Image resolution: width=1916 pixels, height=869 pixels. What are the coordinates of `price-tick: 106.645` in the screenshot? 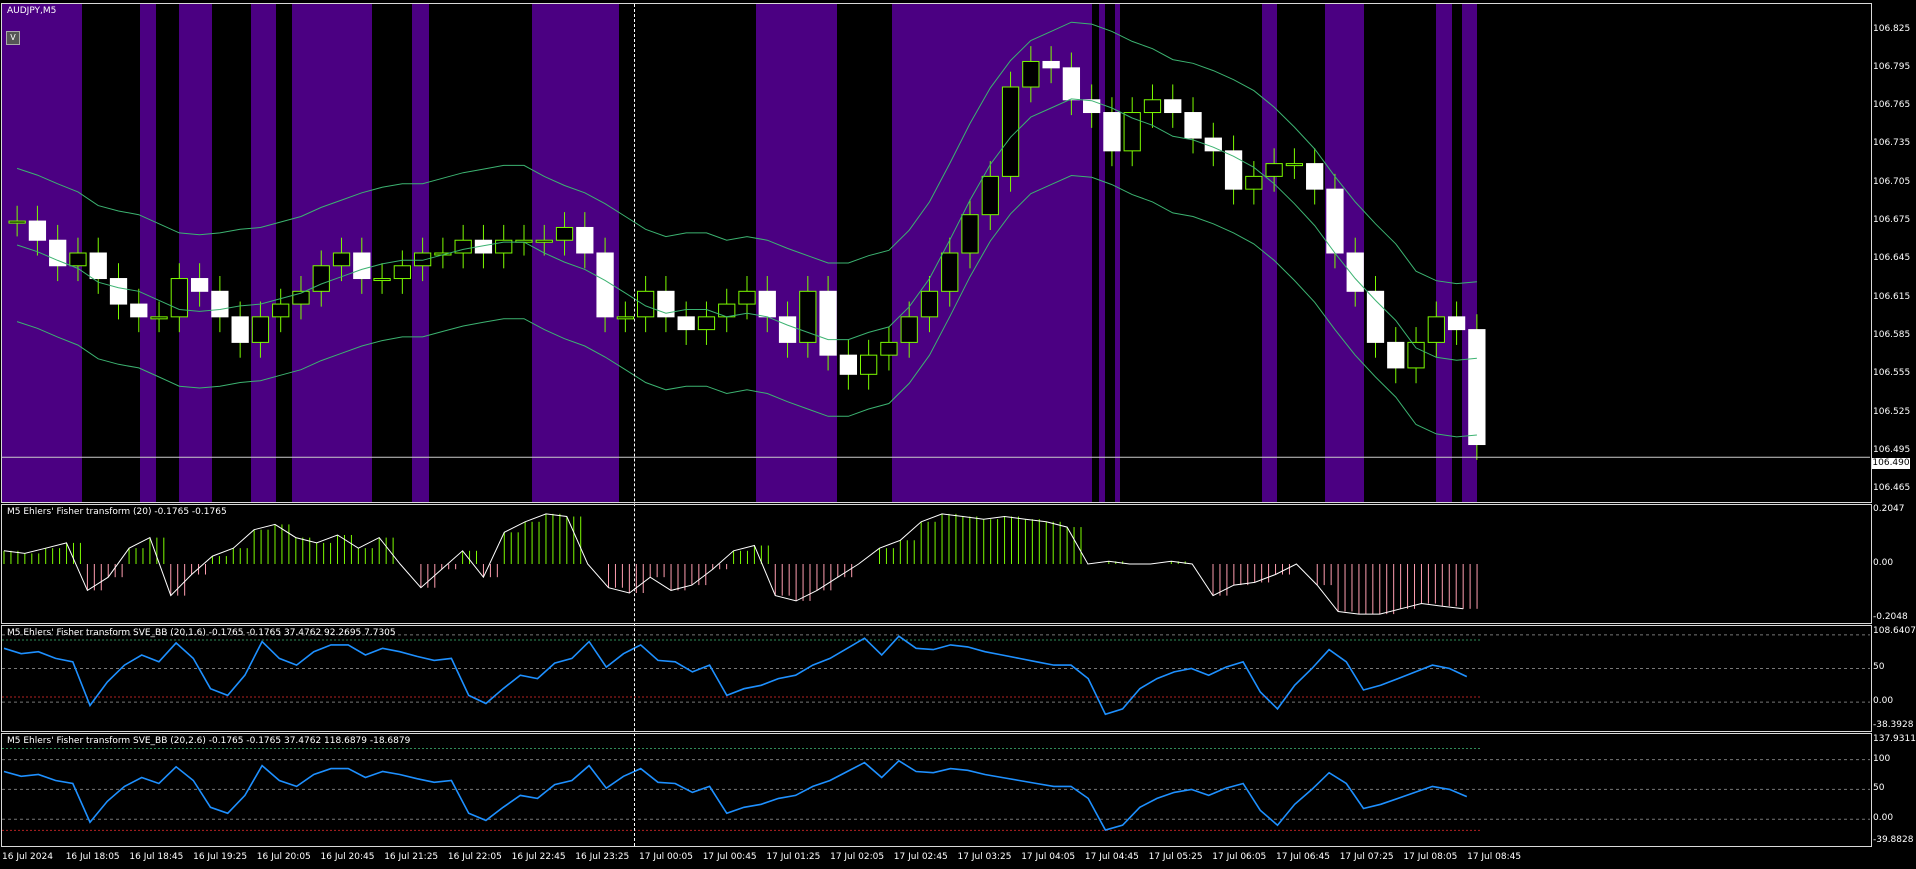 It's located at (1892, 258).